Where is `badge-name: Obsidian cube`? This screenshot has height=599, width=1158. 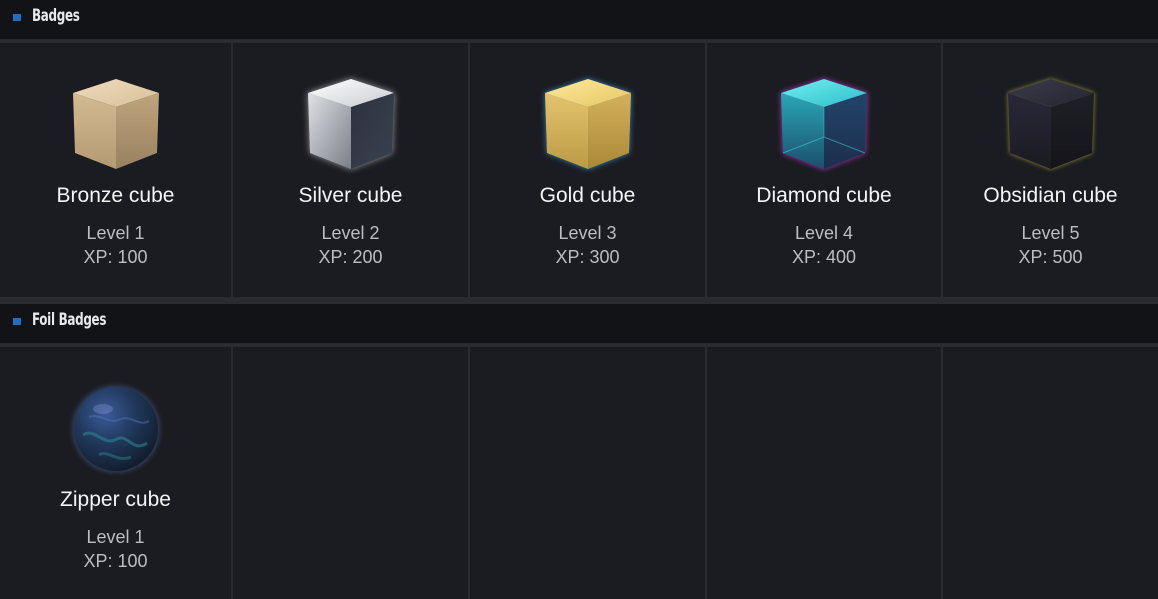 badge-name: Obsidian cube is located at coordinates (1050, 195).